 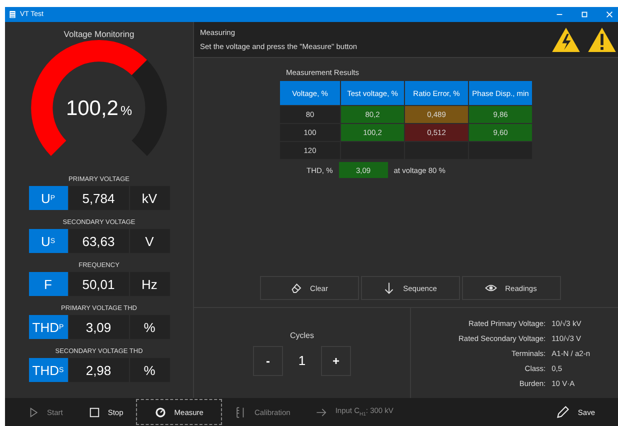 What do you see at coordinates (566, 39) in the screenshot?
I see `high-voltage-warning-icon` at bounding box center [566, 39].